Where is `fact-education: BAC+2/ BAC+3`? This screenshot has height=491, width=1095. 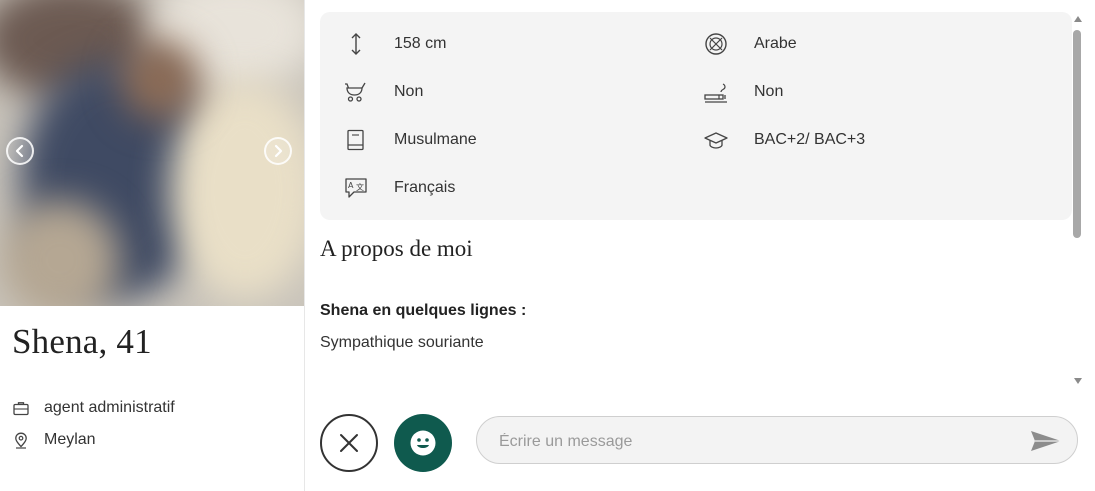
fact-education: BAC+2/ BAC+3 is located at coordinates (784, 140).